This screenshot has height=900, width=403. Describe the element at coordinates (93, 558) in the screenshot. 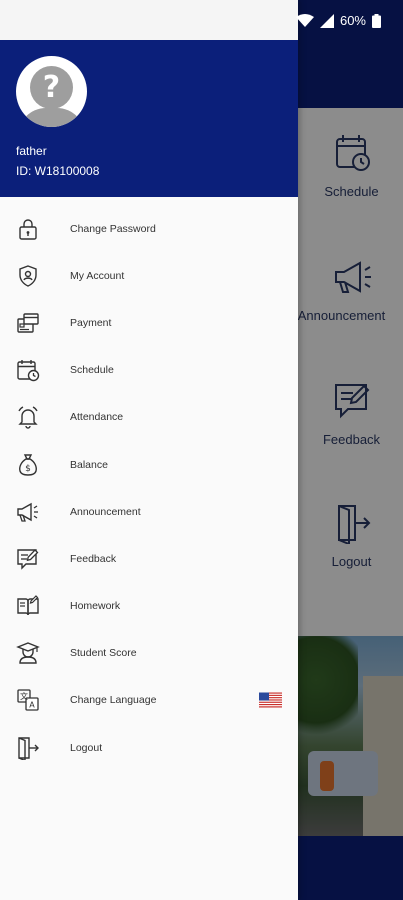

I see `menu-item-label: Feedback` at that location.